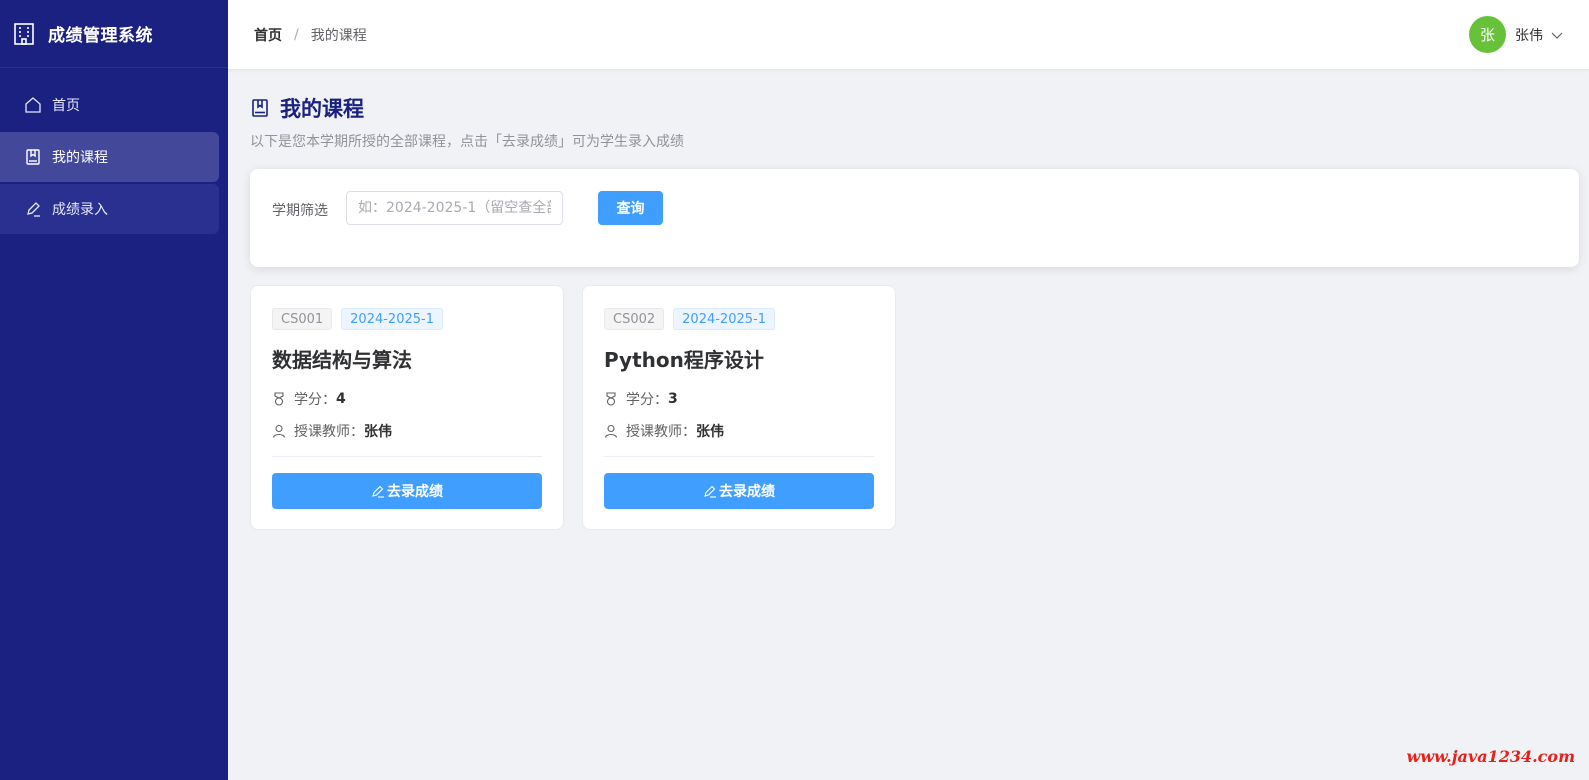 This screenshot has width=1589, height=780. What do you see at coordinates (338, 35) in the screenshot?
I see `breadcrumb-current: 我的课程` at bounding box center [338, 35].